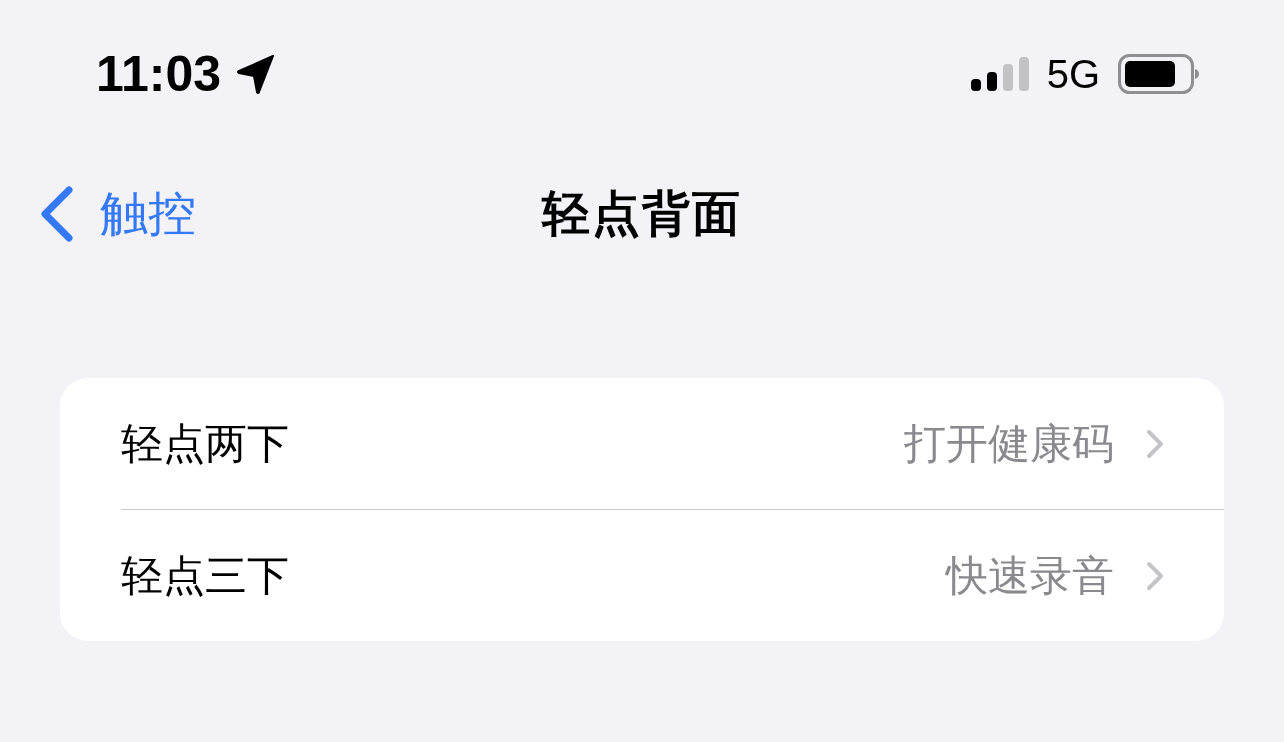 The width and height of the screenshot is (1284, 742). Describe the element at coordinates (159, 74) in the screenshot. I see `status-time: 11:03` at that location.